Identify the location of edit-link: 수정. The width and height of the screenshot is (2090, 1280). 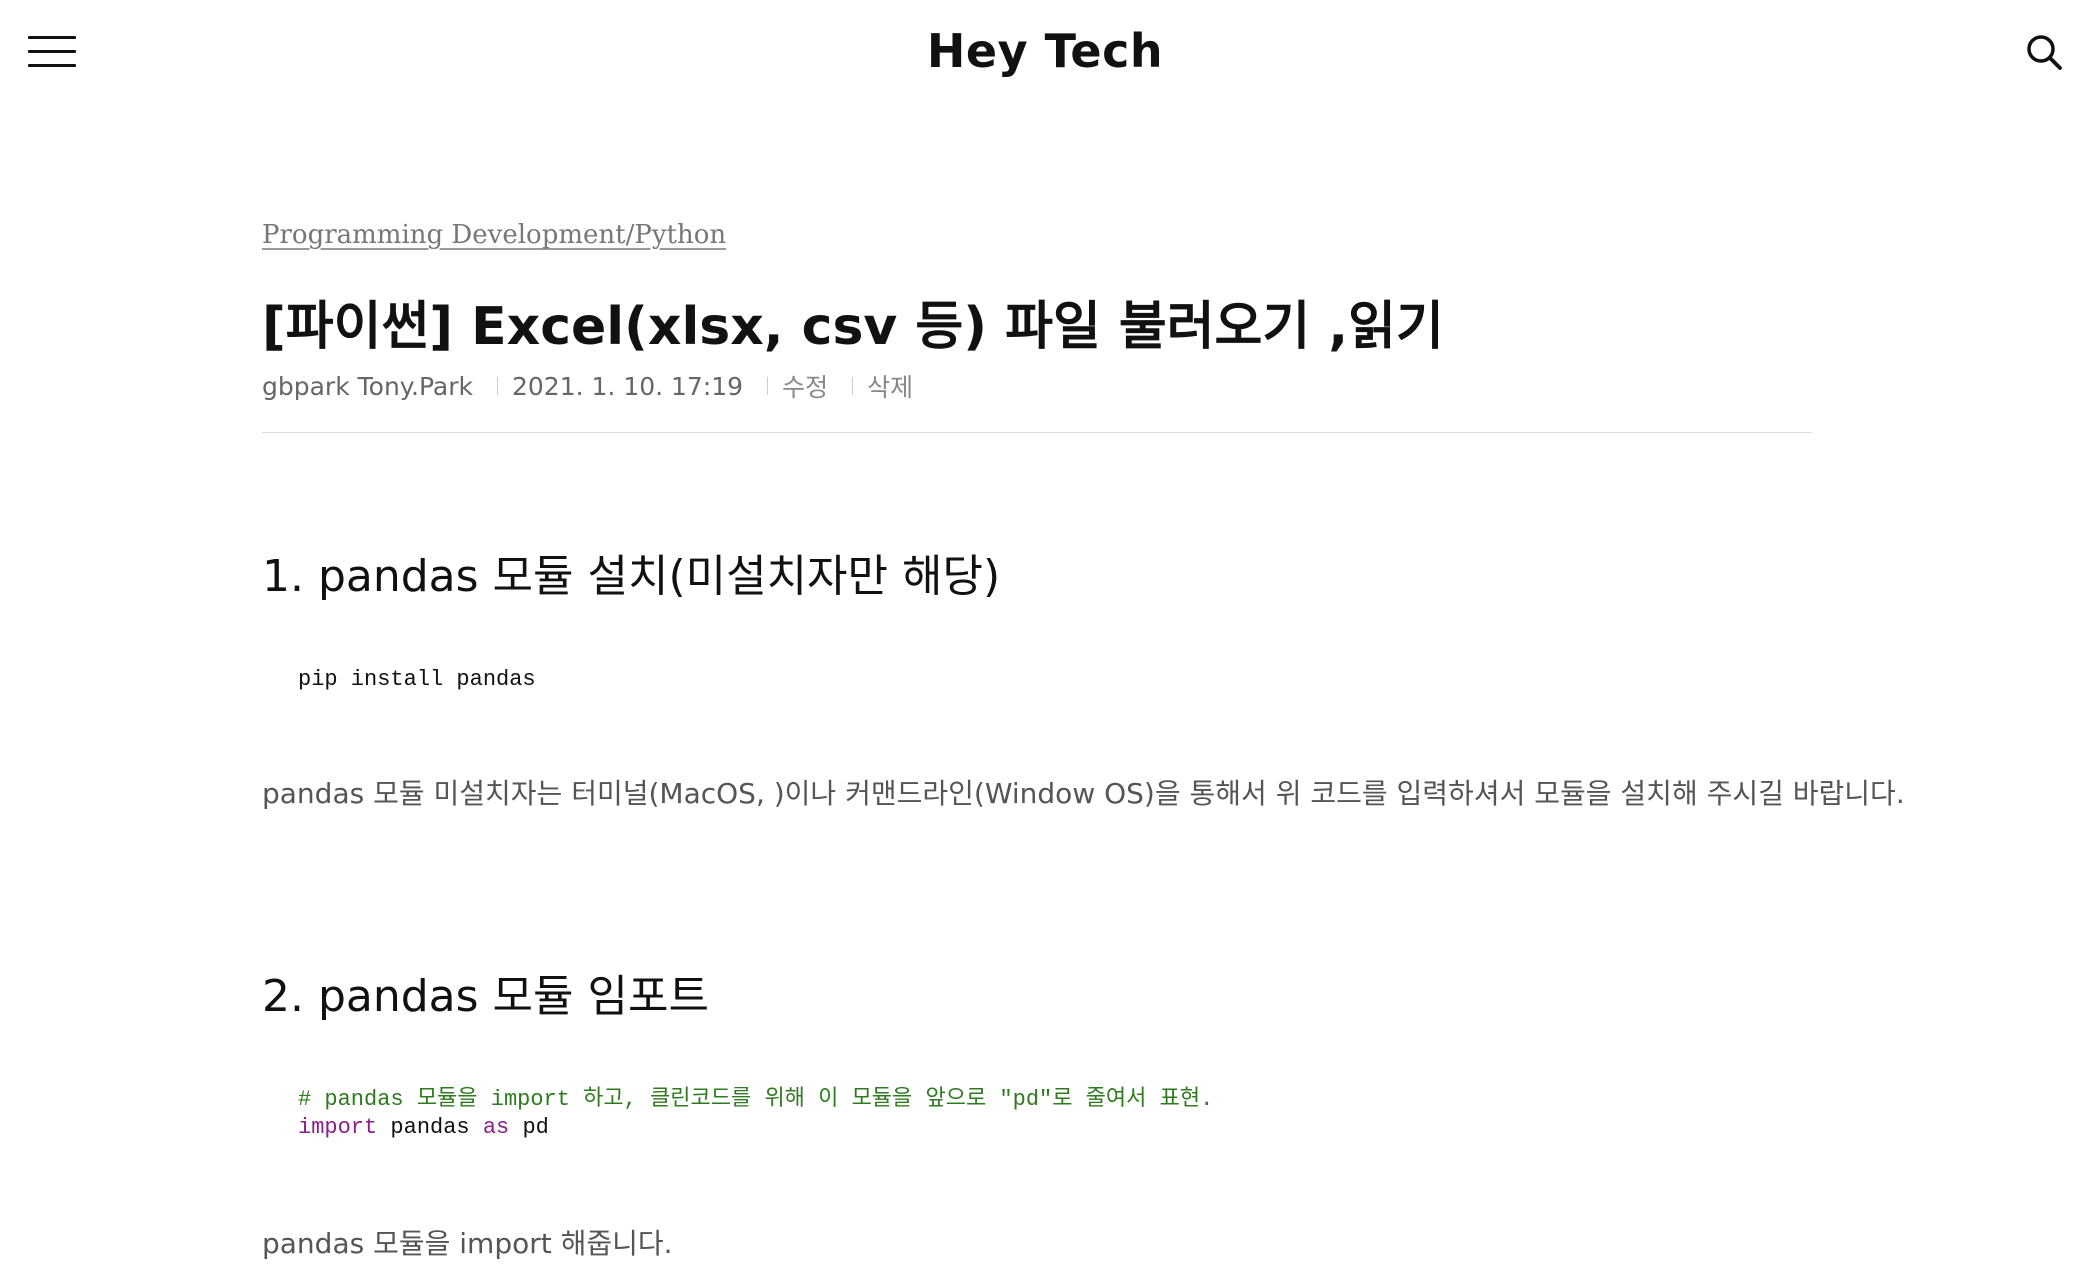
(805, 386).